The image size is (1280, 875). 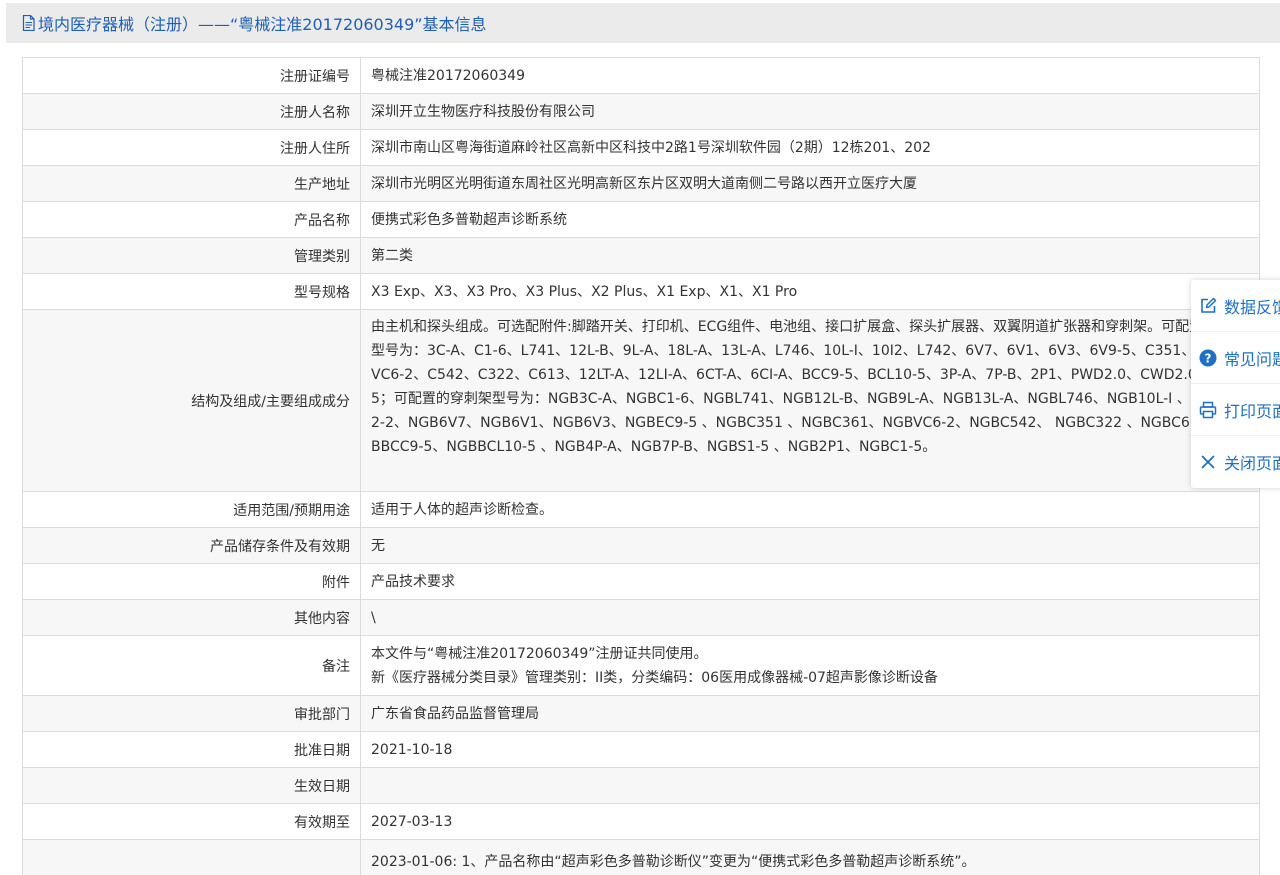 I want to click on row-value: \, so click(x=810, y=617).